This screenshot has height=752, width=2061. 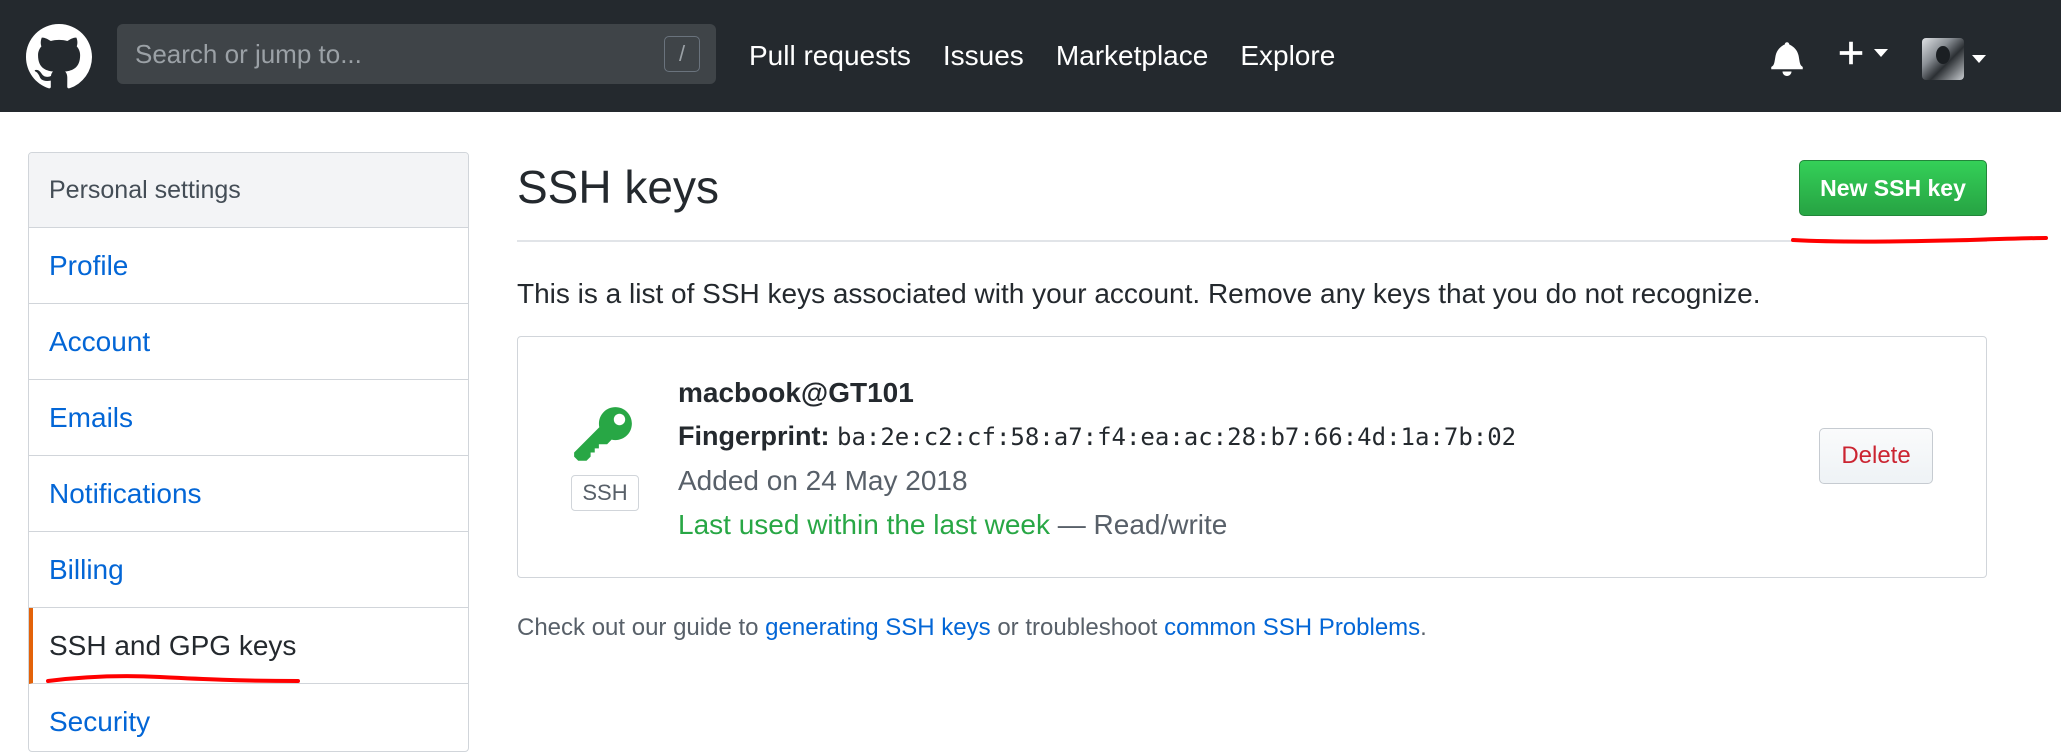 I want to click on help-suffix: ., so click(x=1423, y=627).